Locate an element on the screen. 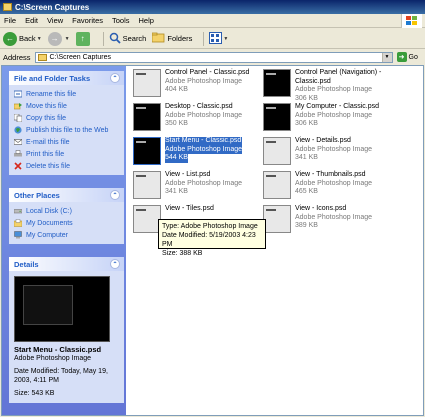 This screenshot has height=417, width=425. windows-logo-icon is located at coordinates (411, 21).